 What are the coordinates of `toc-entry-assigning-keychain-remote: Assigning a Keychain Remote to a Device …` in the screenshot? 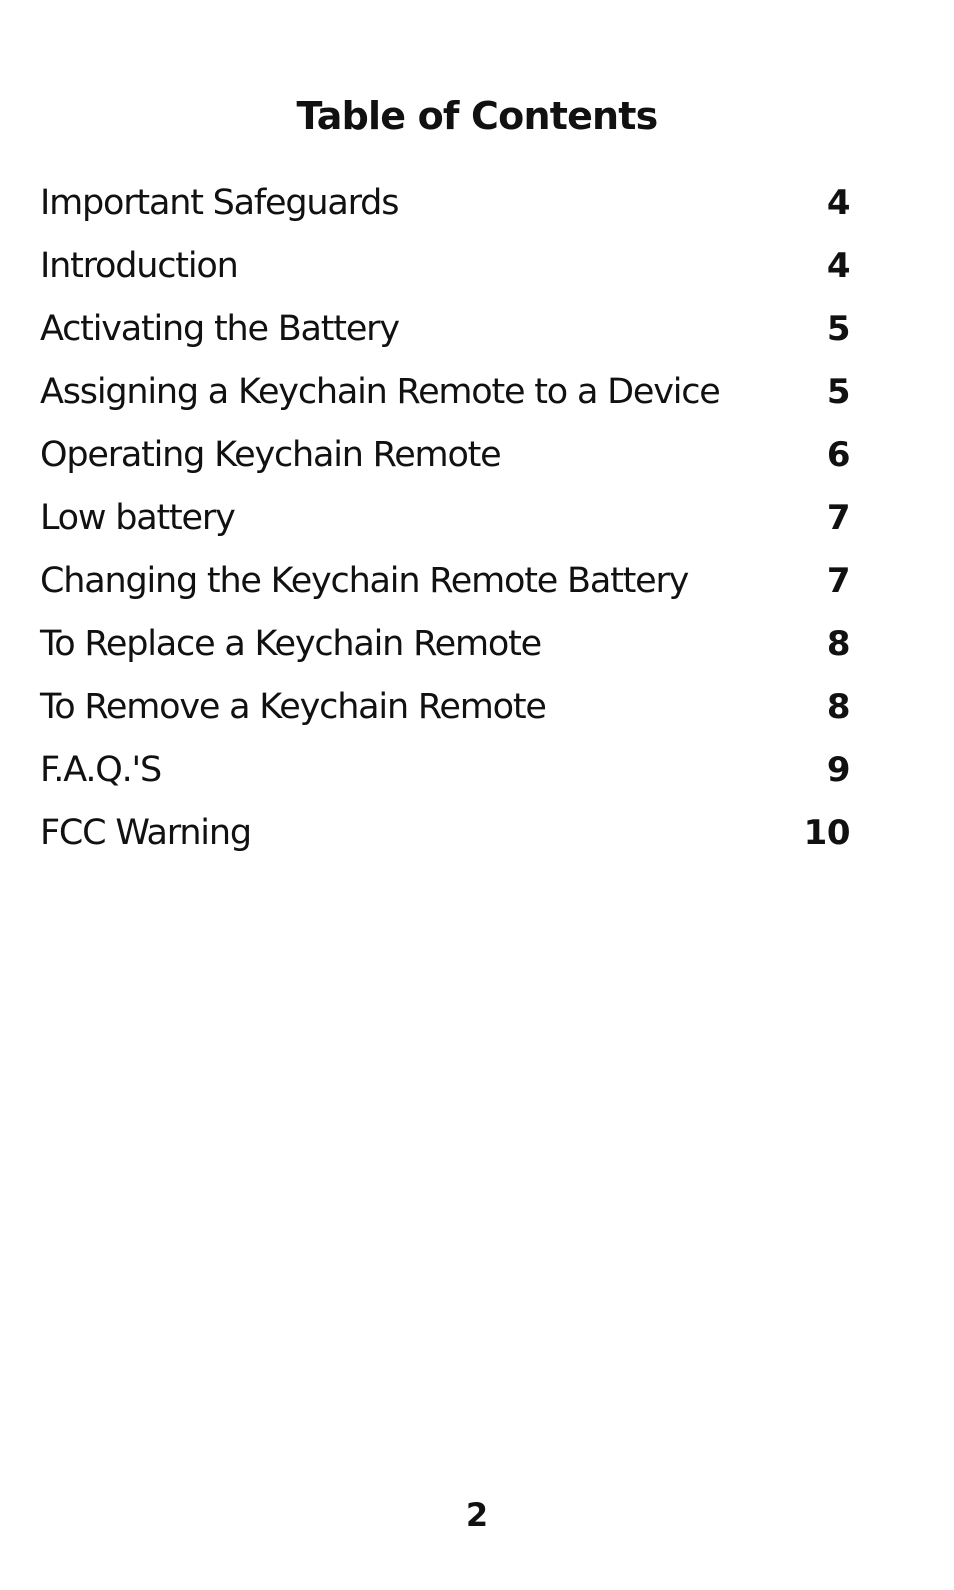 It's located at (450, 398).